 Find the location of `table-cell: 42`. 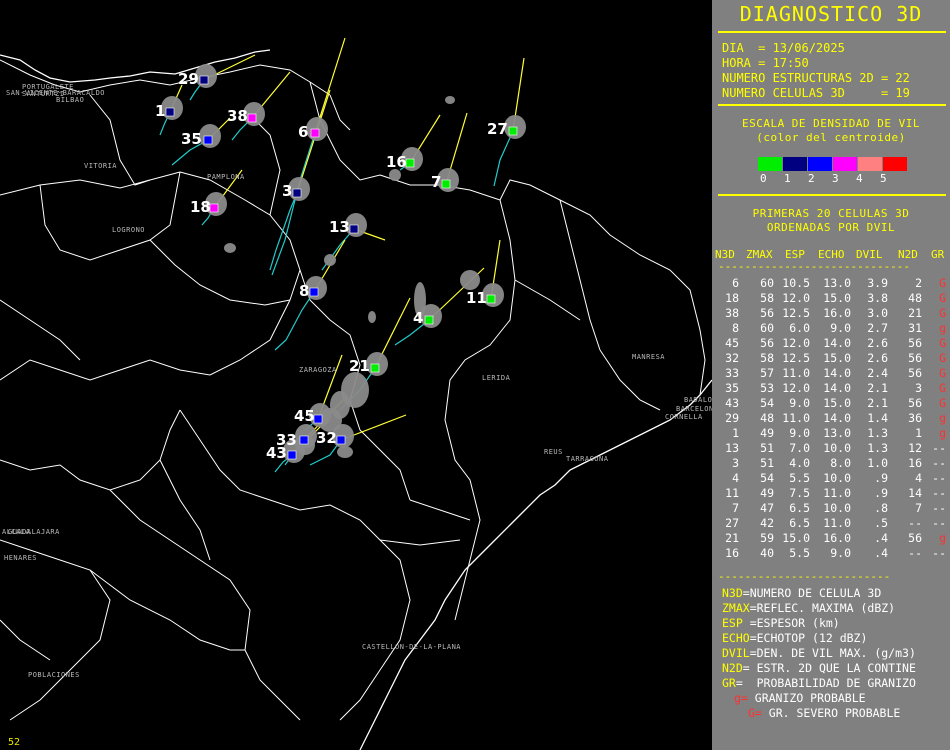

table-cell: 42 is located at coordinates (767, 523).